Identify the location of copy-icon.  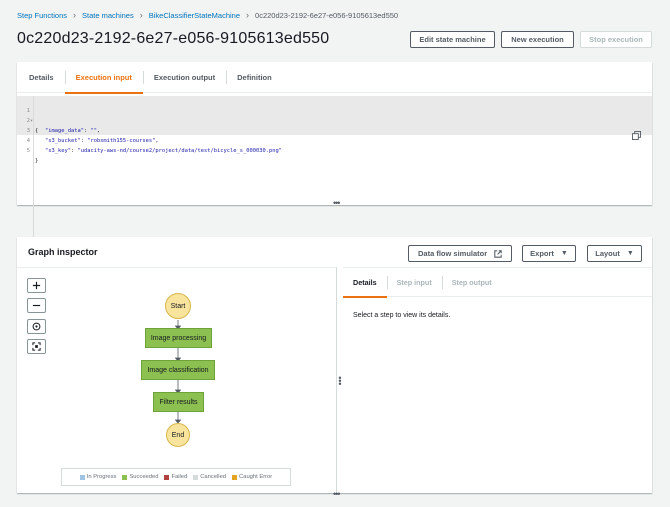
(636, 135).